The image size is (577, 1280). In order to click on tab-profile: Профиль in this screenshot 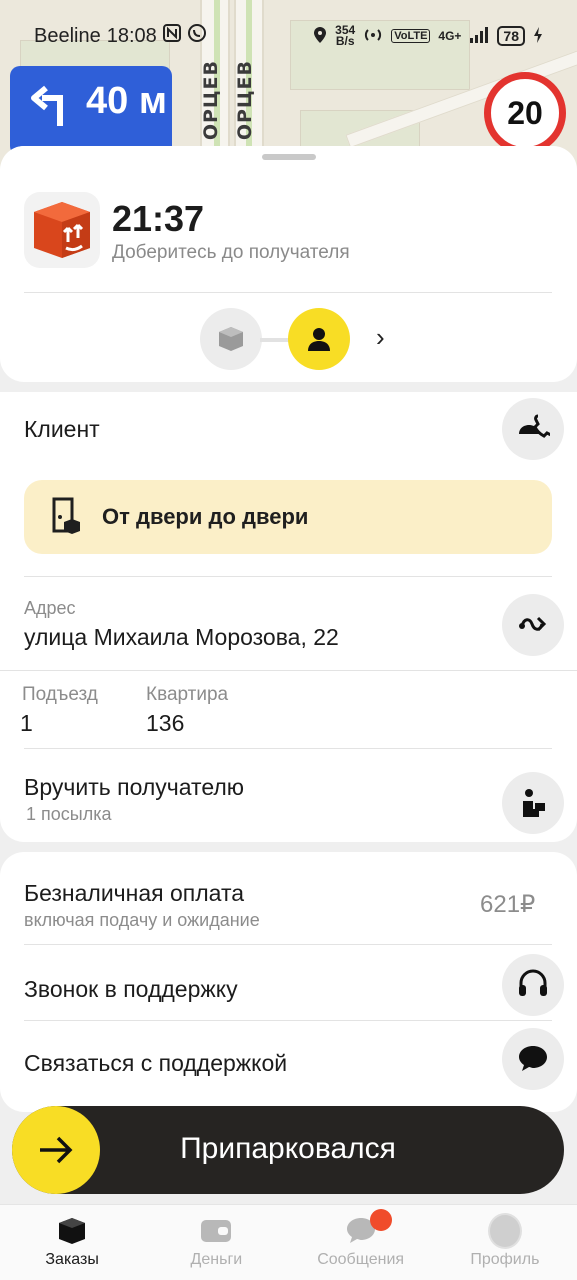, I will do `click(505, 1242)`.